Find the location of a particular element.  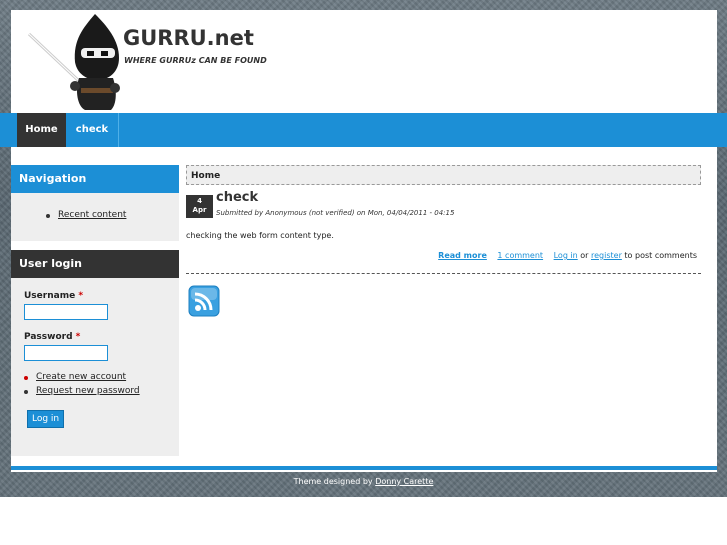

date-month: Apr is located at coordinates (199, 210).